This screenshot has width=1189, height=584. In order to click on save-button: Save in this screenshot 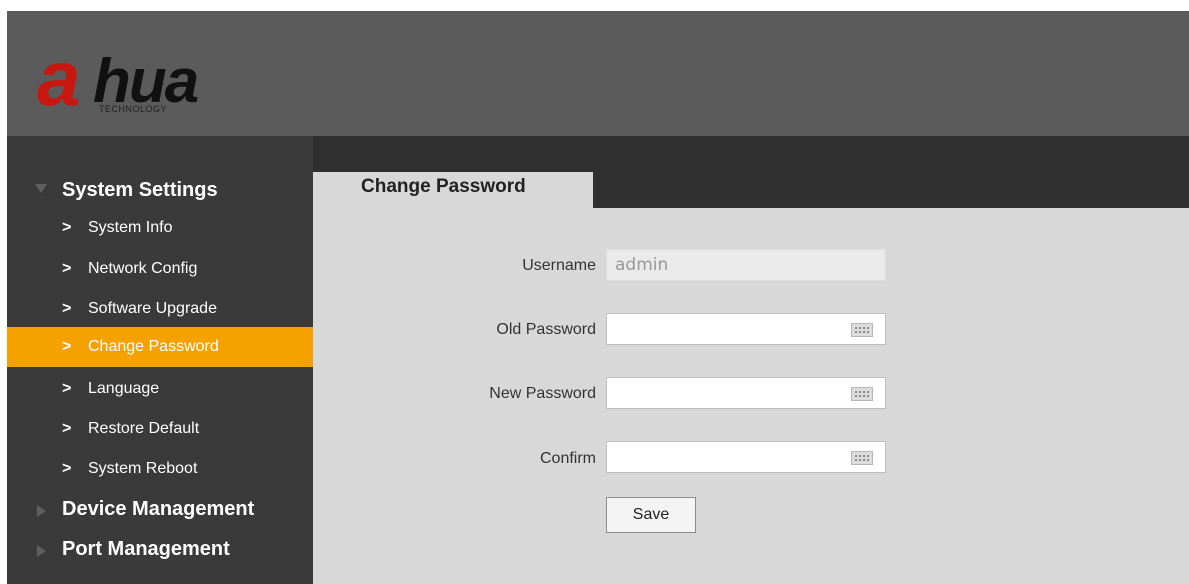, I will do `click(651, 515)`.